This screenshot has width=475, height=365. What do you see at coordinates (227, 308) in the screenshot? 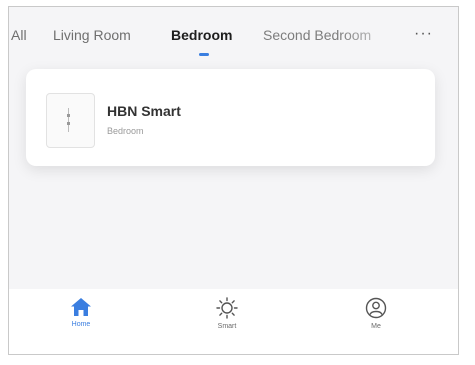
I see `sun-icon` at bounding box center [227, 308].